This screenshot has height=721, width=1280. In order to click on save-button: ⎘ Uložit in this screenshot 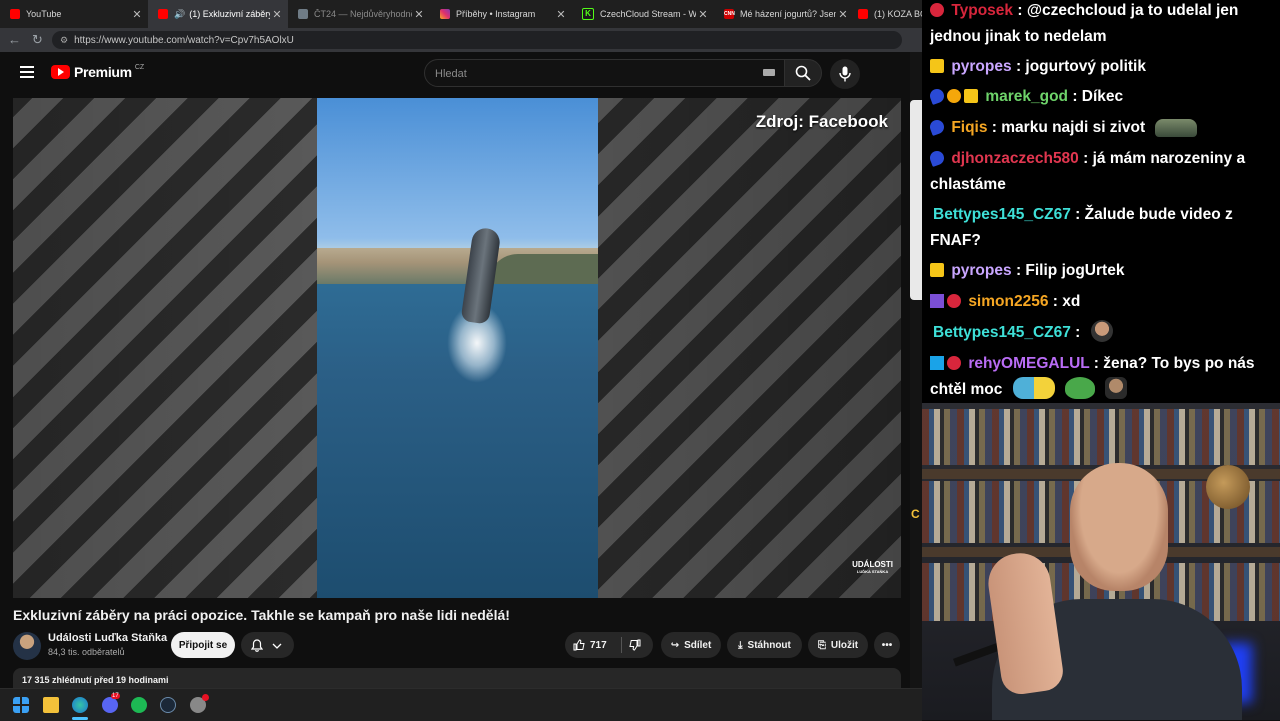, I will do `click(838, 645)`.